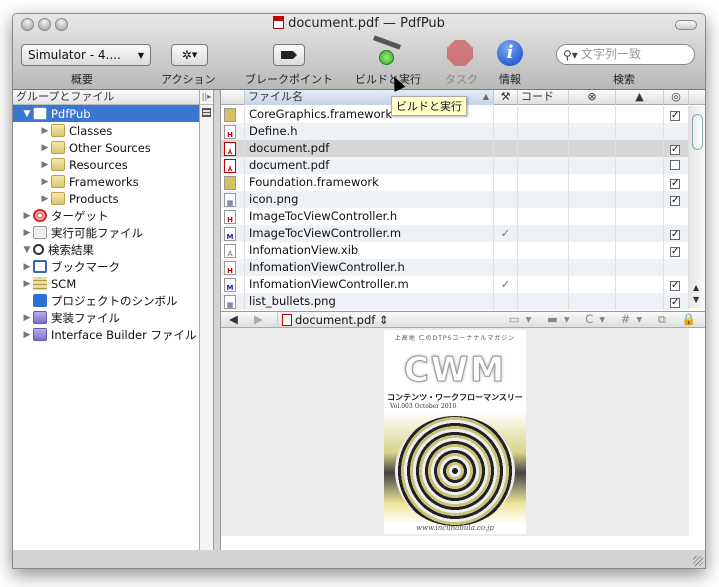 The image size is (719, 587). What do you see at coordinates (206, 112) in the screenshot?
I see `list-icon` at bounding box center [206, 112].